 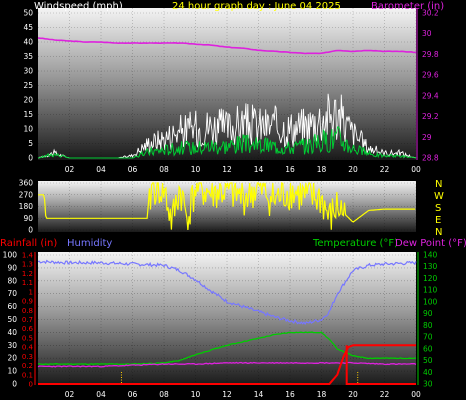 I want to click on wind-x-tick: 14, so click(x=259, y=169).